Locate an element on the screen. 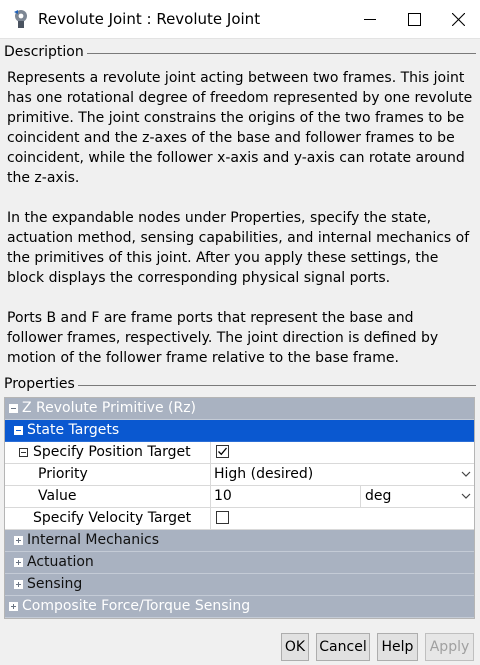 The width and height of the screenshot is (480, 665). position-target-checkbox is located at coordinates (222, 451).